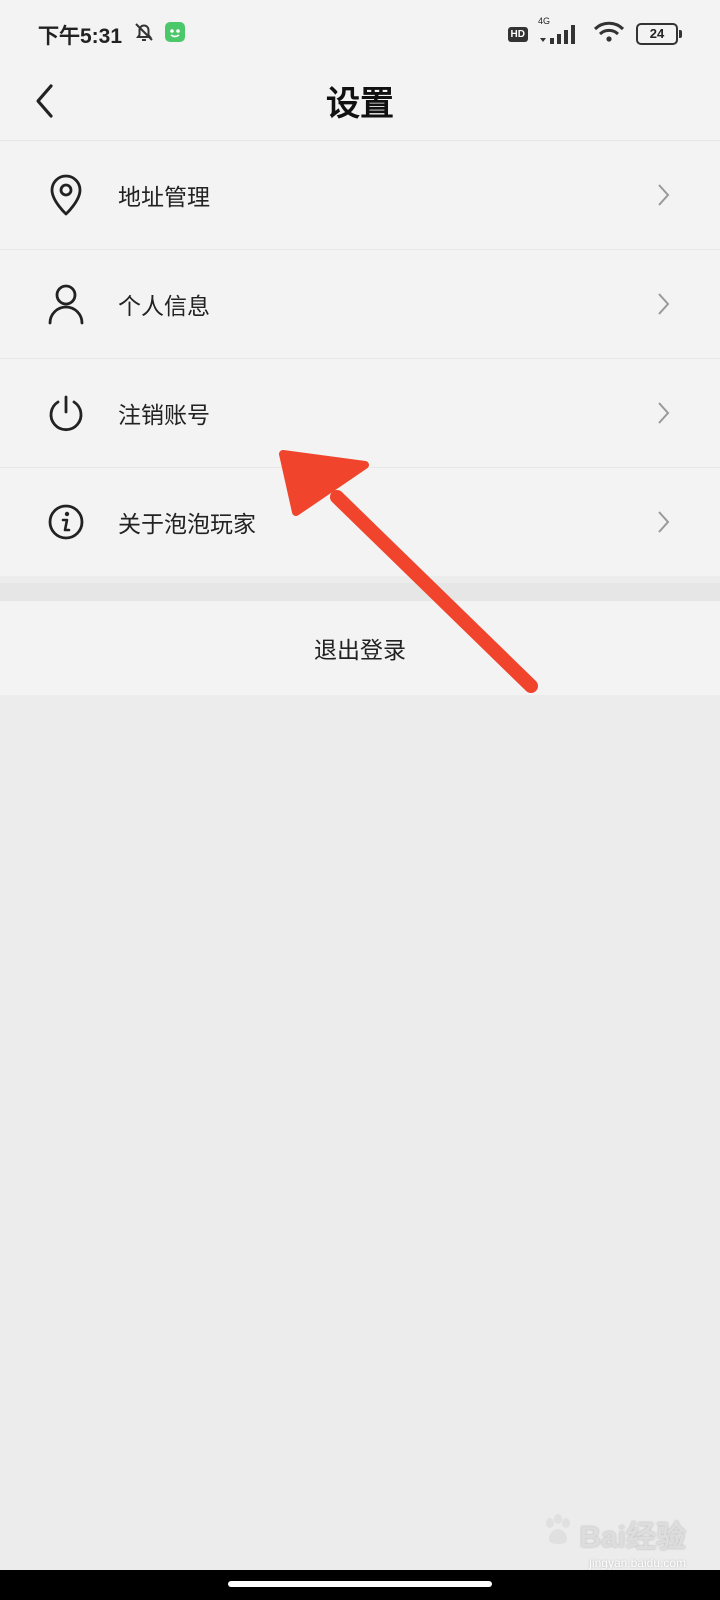  What do you see at coordinates (164, 198) in the screenshot?
I see `menu-label: 地址管理` at bounding box center [164, 198].